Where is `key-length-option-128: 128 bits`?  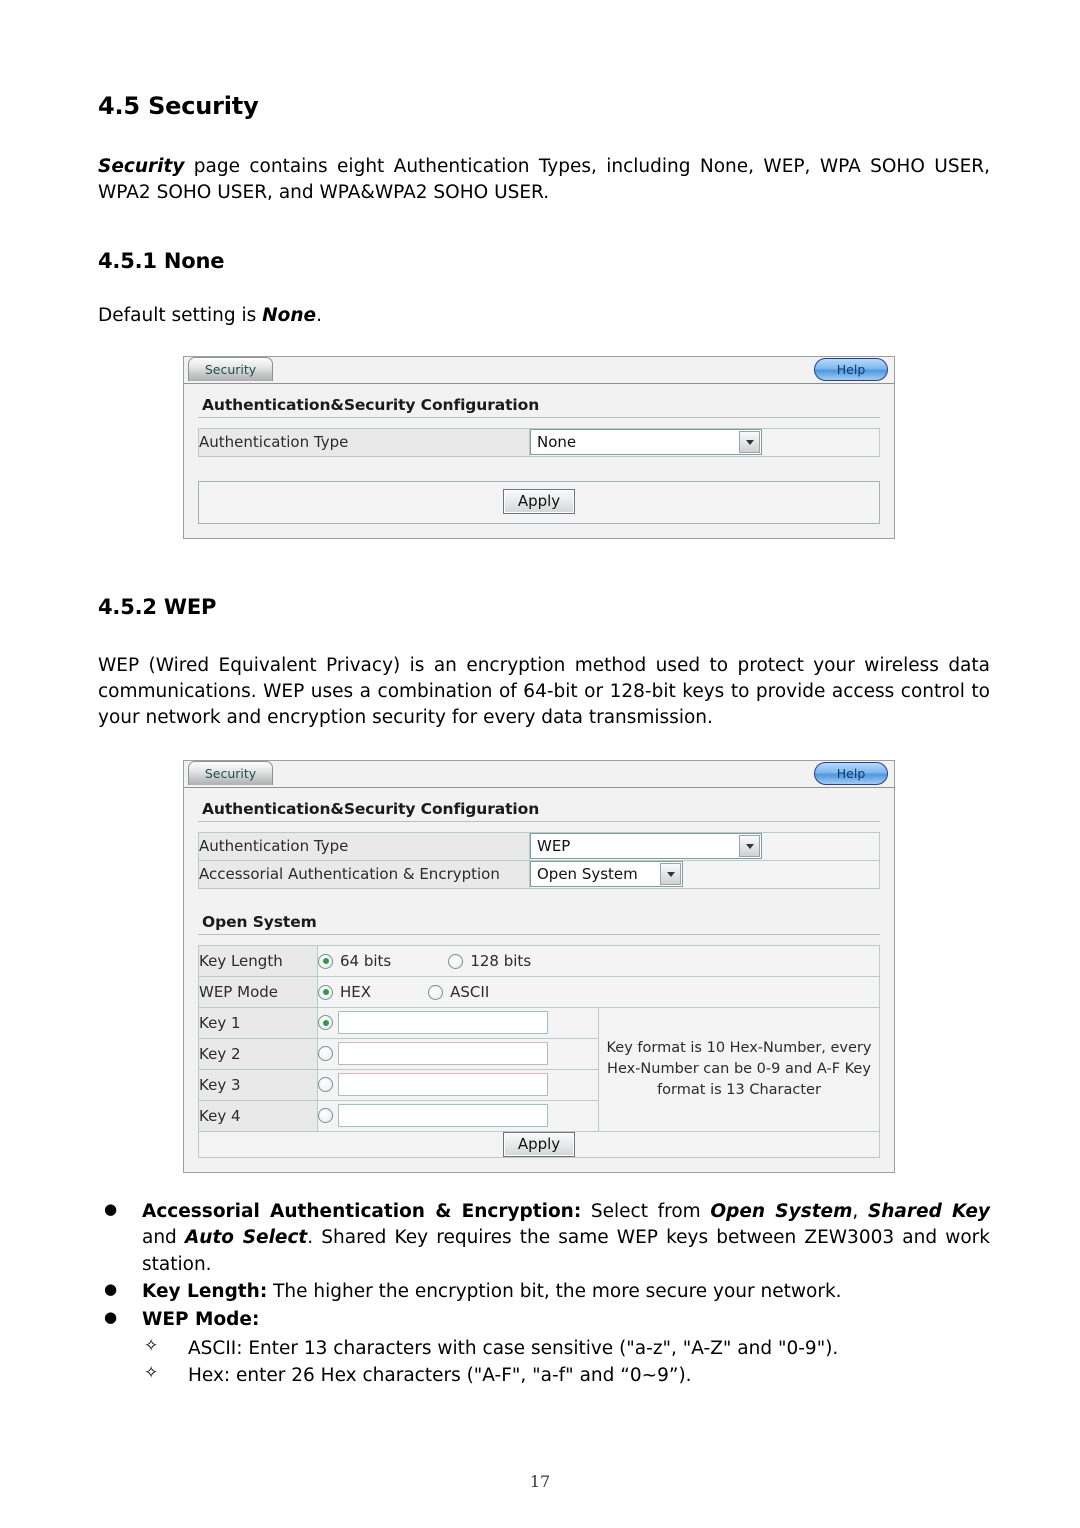
key-length-option-128: 128 bits is located at coordinates (490, 961).